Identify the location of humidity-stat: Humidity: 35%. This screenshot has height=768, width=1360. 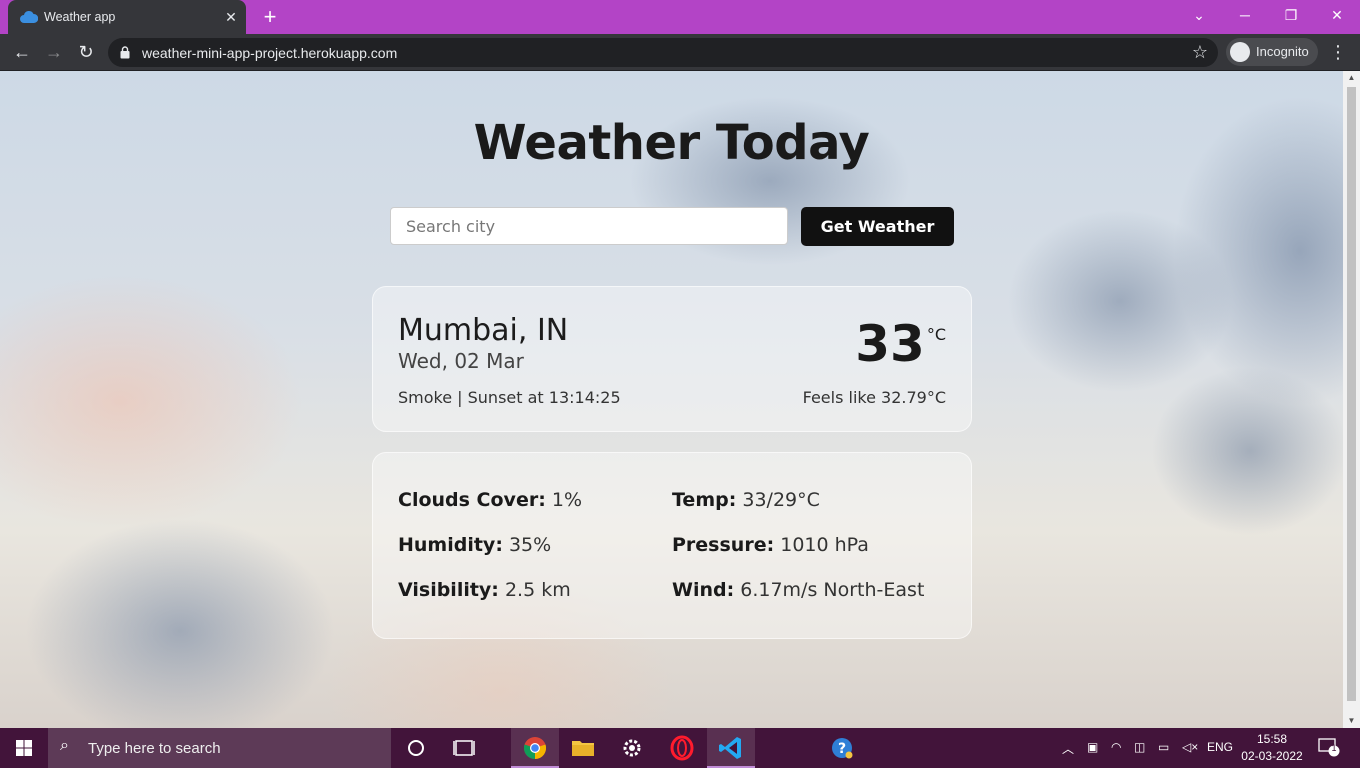
(474, 545).